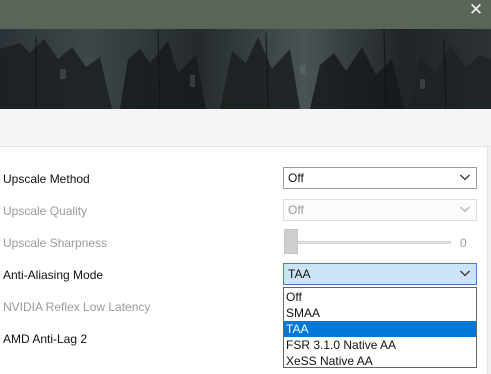  I want to click on close-icon: ✕, so click(476, 11).